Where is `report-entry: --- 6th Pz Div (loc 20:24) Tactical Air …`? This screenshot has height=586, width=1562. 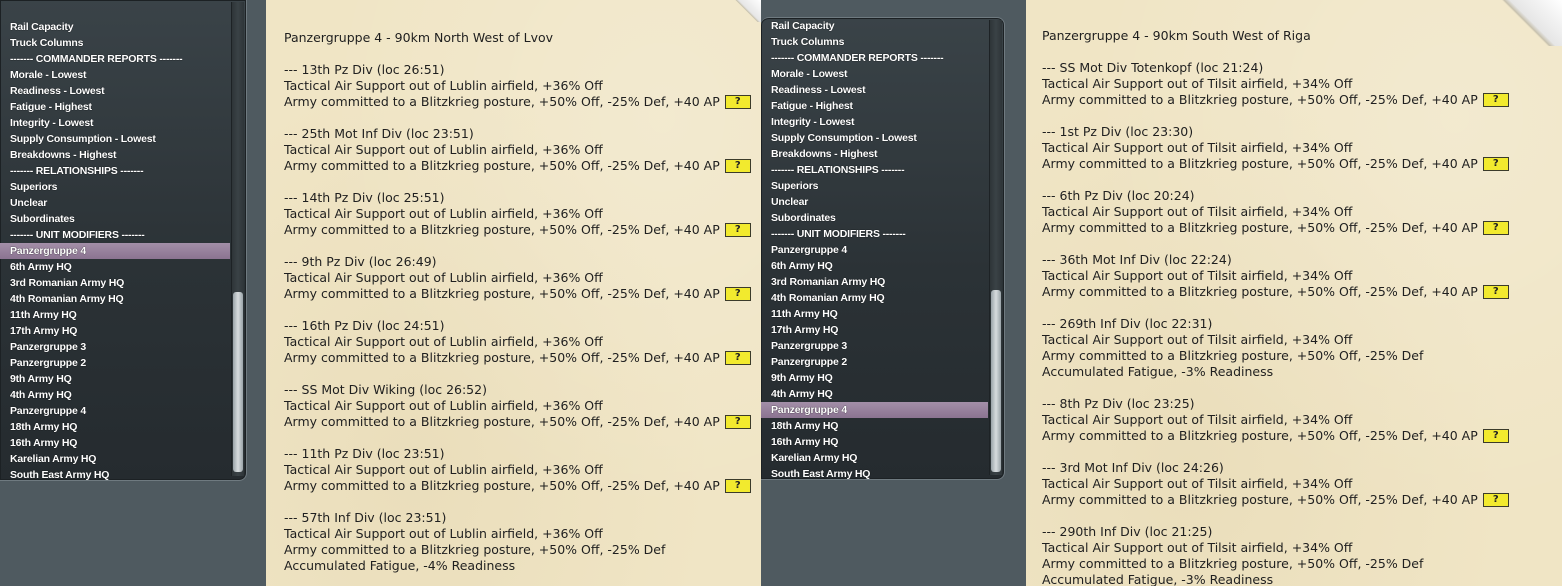
report-entry: --- 6th Pz Div (loc 20:24) Tactical Air … is located at coordinates (1275, 212).